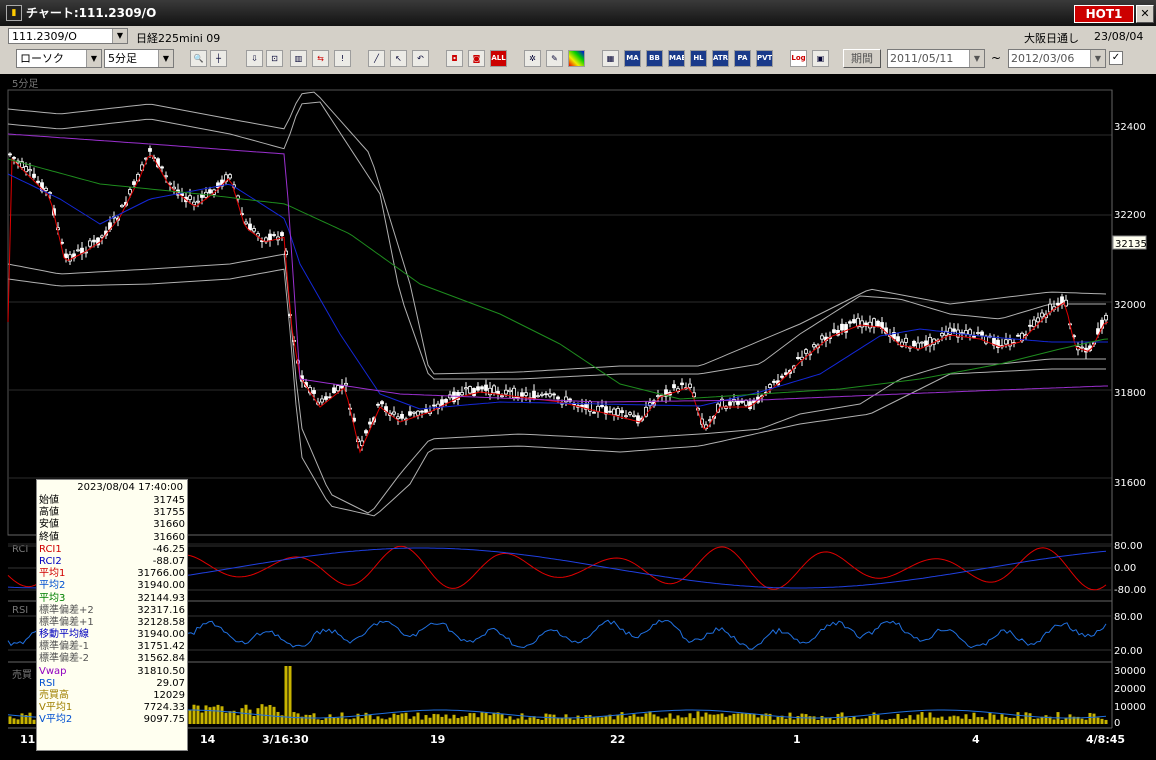  What do you see at coordinates (285, 739) in the screenshot?
I see `date-label: 3/16:30` at bounding box center [285, 739].